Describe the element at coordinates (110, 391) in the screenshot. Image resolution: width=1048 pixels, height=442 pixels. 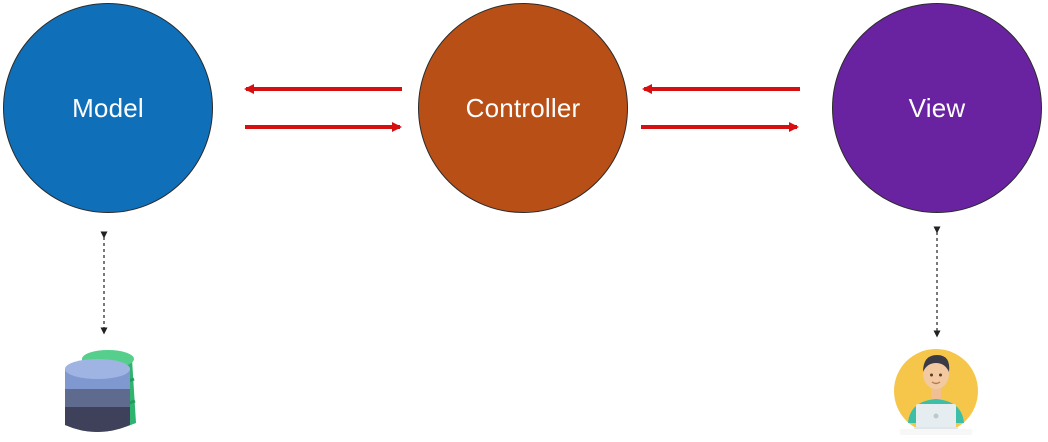
I see `database-icon` at that location.